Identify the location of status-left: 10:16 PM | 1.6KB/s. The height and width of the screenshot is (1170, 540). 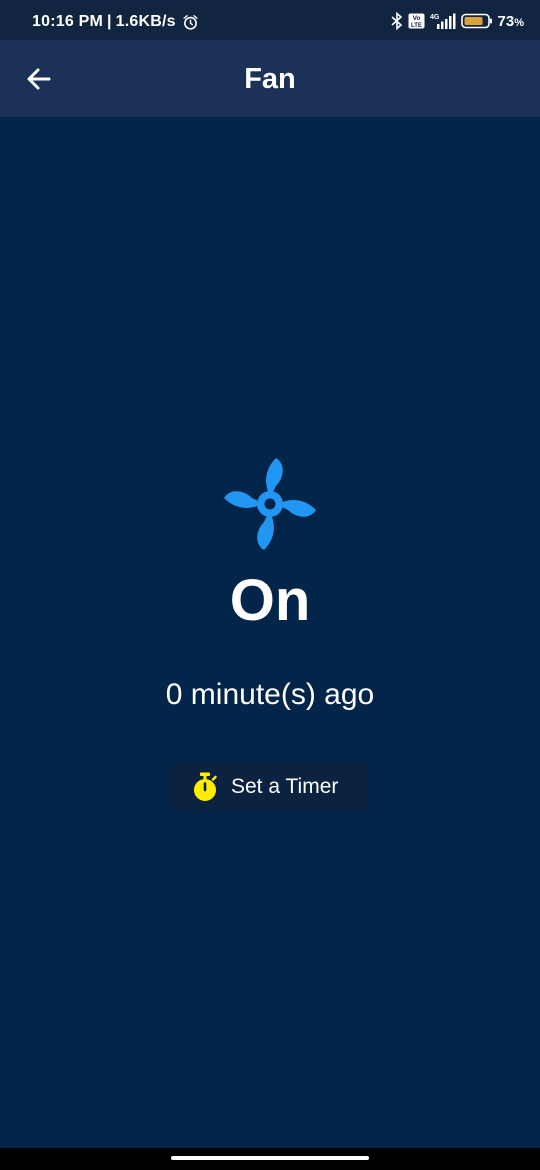
(115, 22).